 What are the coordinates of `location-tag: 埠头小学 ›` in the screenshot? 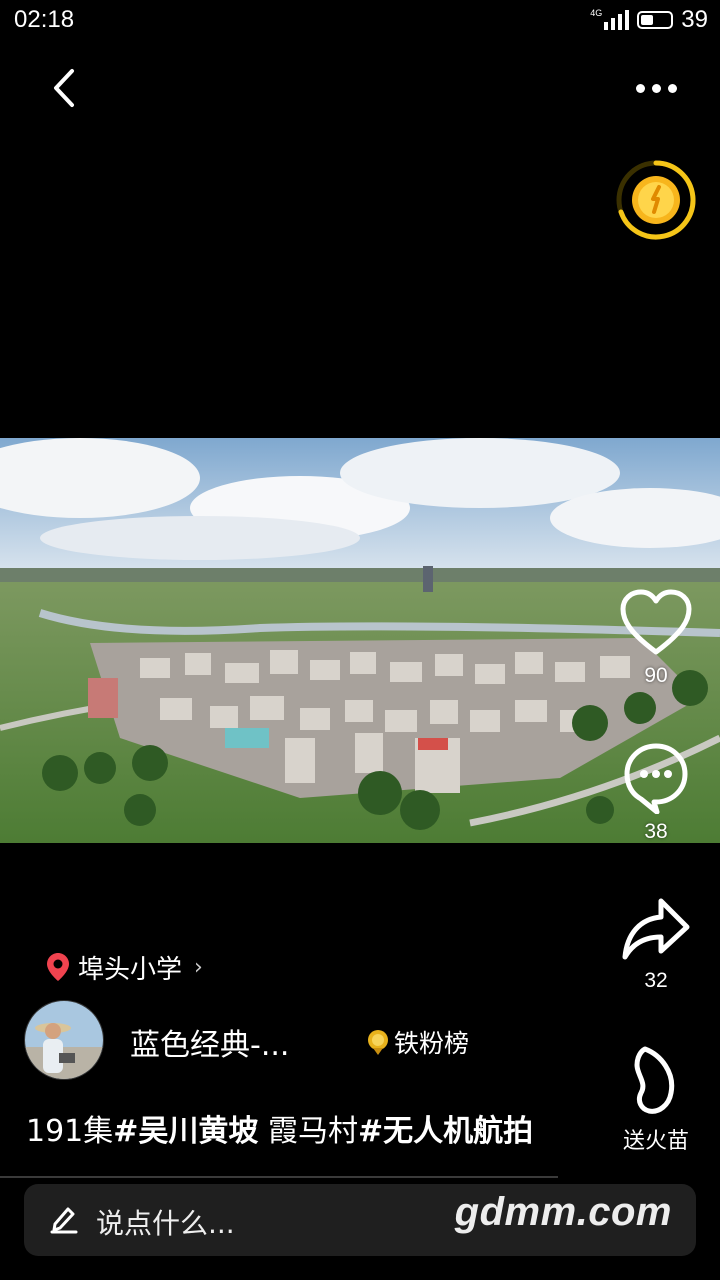 It's located at (124, 967).